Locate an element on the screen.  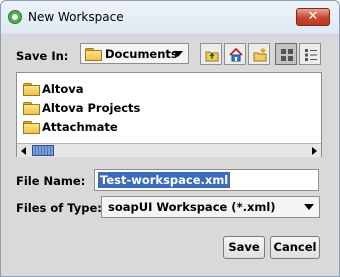
up-one-level-button is located at coordinates (211, 54).